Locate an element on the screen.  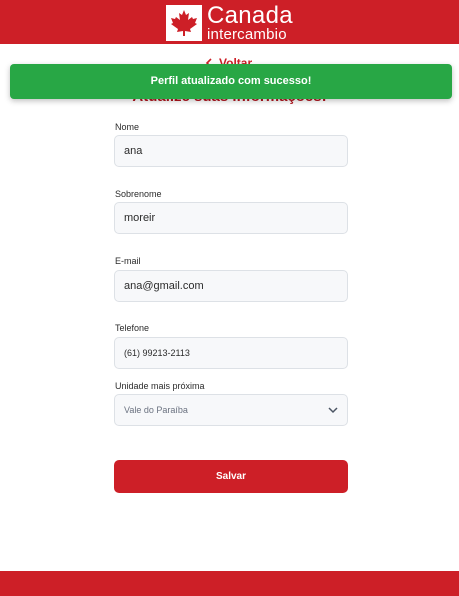
maple-leaf-icon is located at coordinates (184, 23).